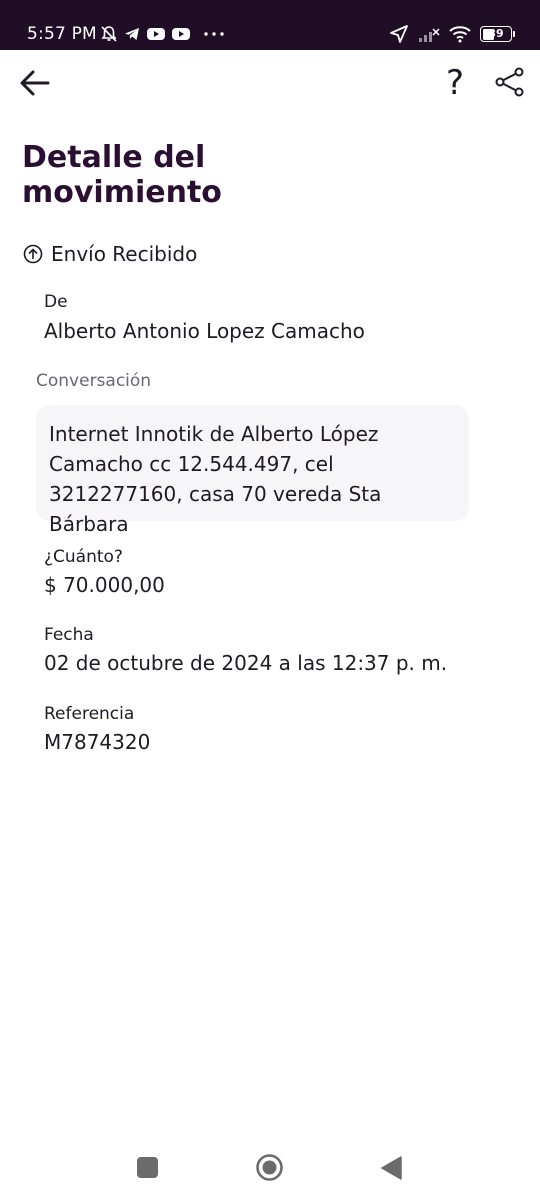  What do you see at coordinates (270, 25) in the screenshot?
I see `status-bar: 5:57 PM 39` at bounding box center [270, 25].